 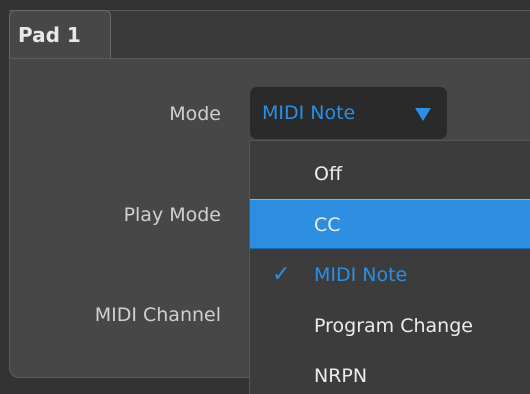 I want to click on menu-item-cc: CC, so click(x=390, y=224).